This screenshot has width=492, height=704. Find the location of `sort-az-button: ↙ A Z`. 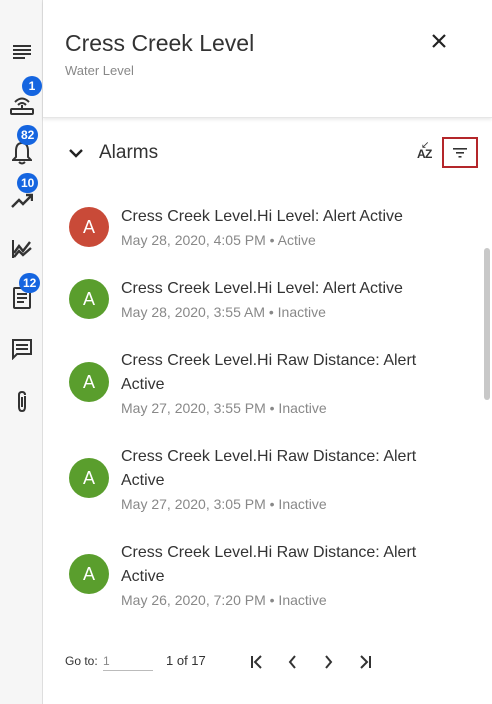

sort-az-button: ↙ A Z is located at coordinates (425, 153).